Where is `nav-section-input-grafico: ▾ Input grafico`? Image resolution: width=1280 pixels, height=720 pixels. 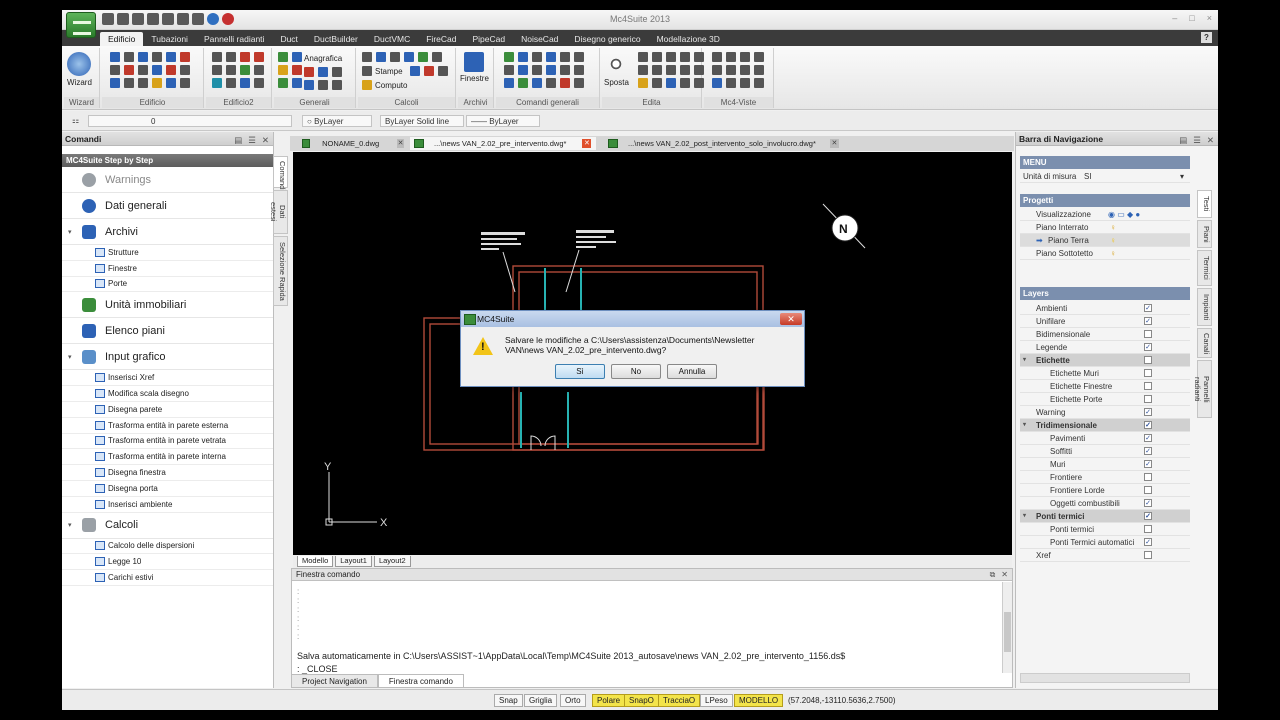
nav-section-input-grafico: ▾ Input grafico is located at coordinates (167, 357).